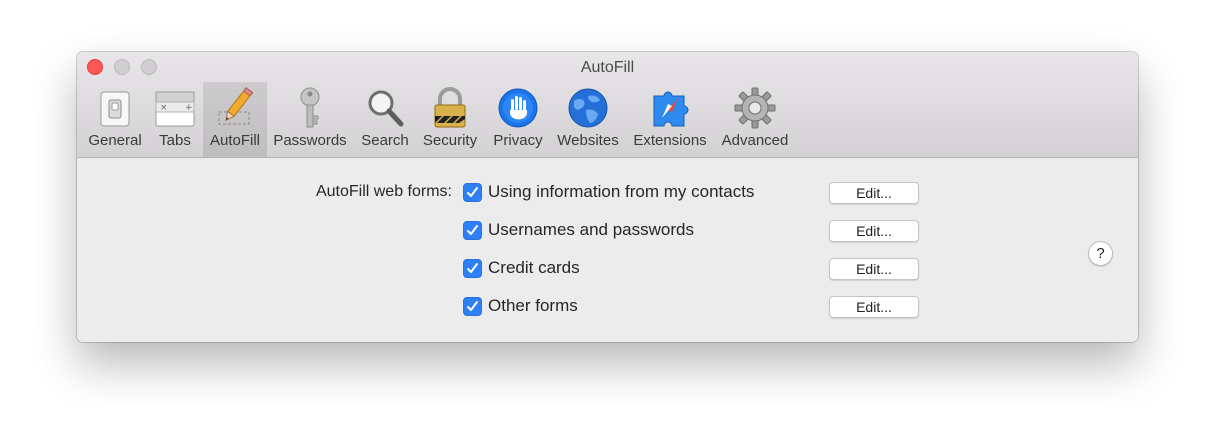 The height and width of the screenshot is (443, 1216). I want to click on window-title: AutoFill, so click(607, 67).